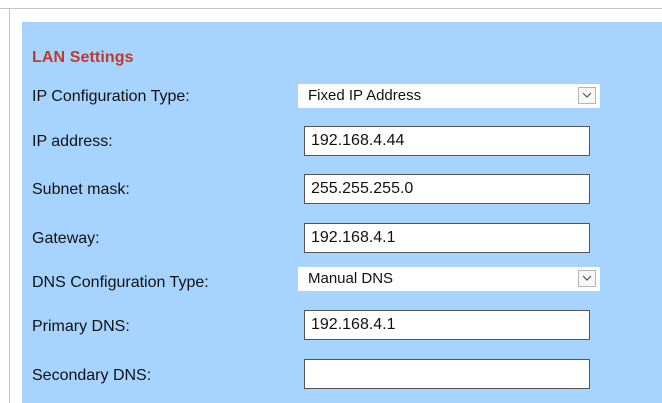  Describe the element at coordinates (447, 374) in the screenshot. I see `secondary-dns-field` at that location.